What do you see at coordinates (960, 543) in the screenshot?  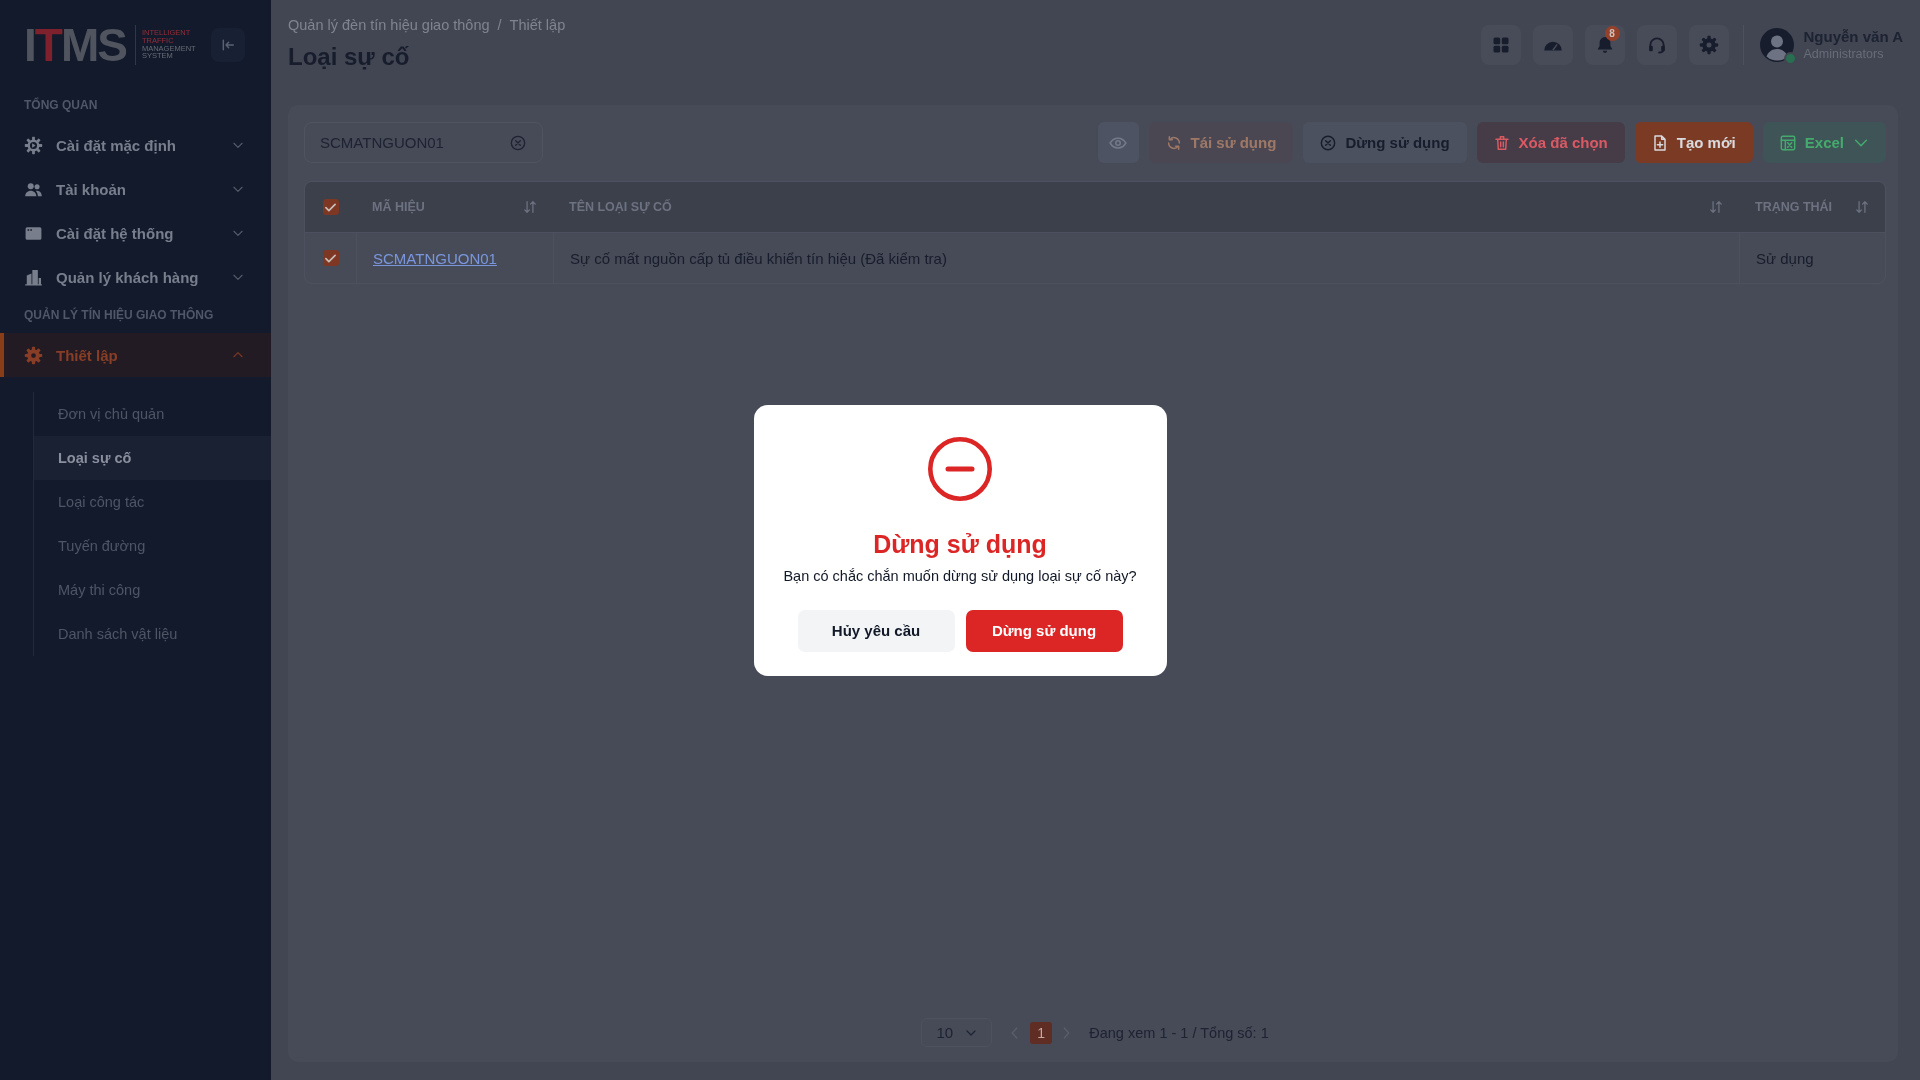 I see `dialog-title: Dừng sử dụng` at bounding box center [960, 543].